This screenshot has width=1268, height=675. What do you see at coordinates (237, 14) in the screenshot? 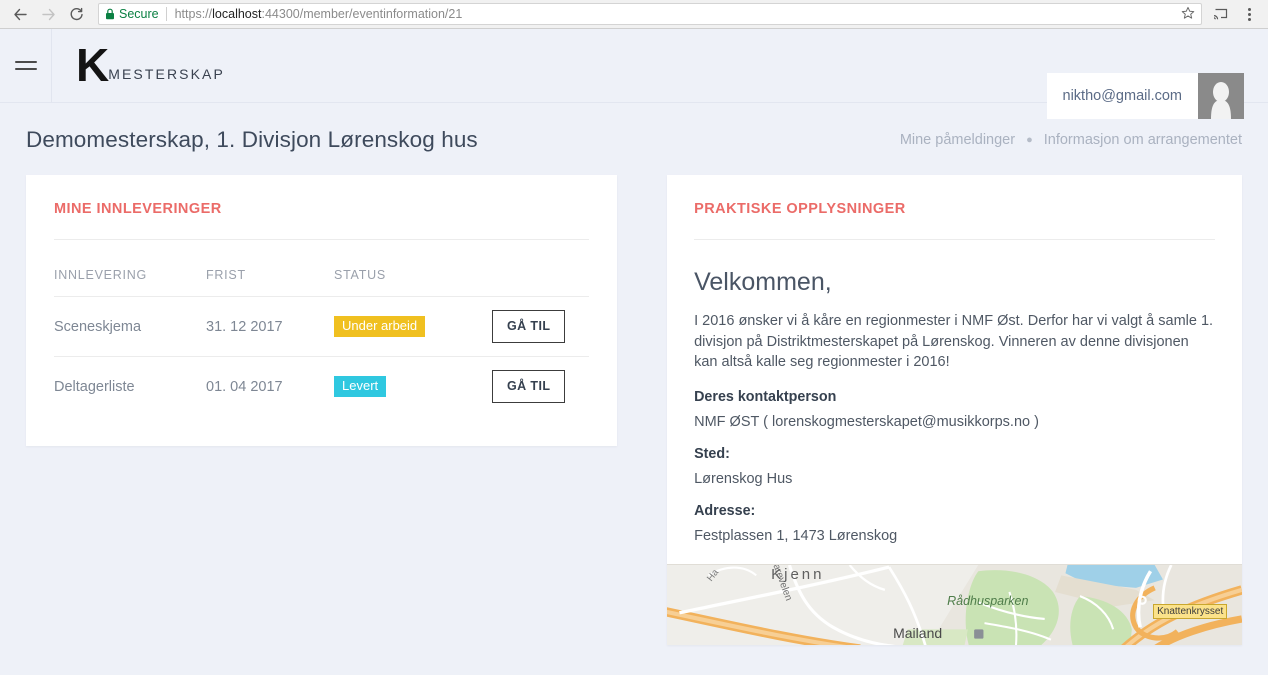
I see `url-host: localhost` at bounding box center [237, 14].